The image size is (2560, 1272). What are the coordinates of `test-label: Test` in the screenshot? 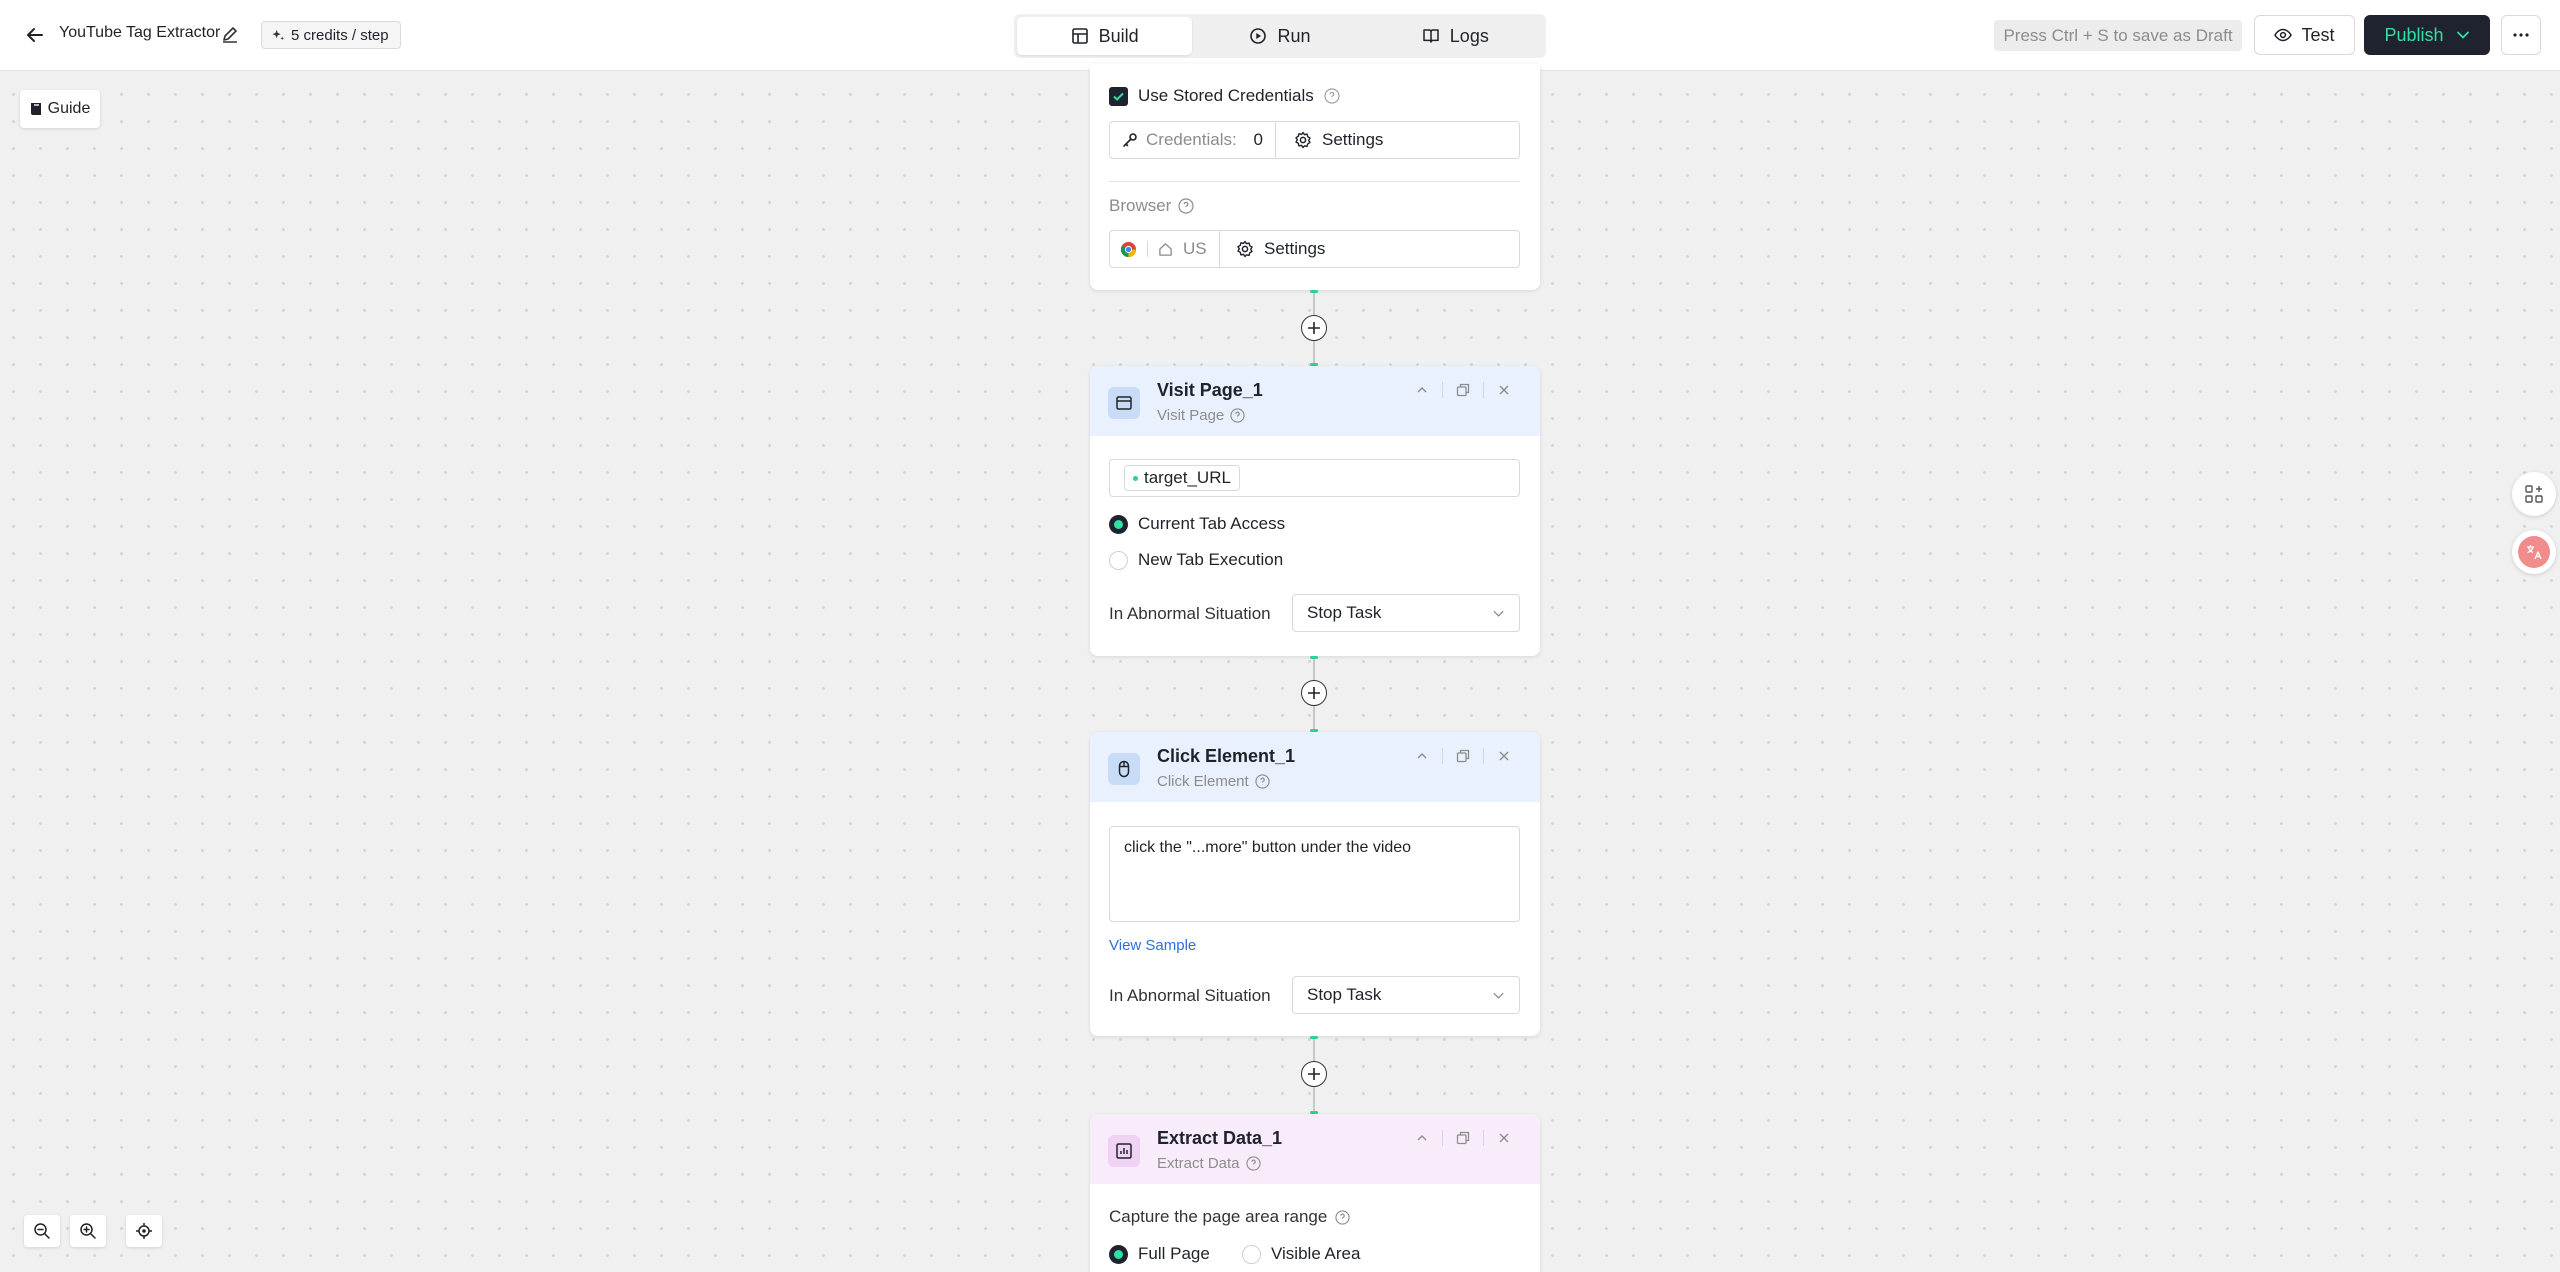 It's located at (2318, 34).